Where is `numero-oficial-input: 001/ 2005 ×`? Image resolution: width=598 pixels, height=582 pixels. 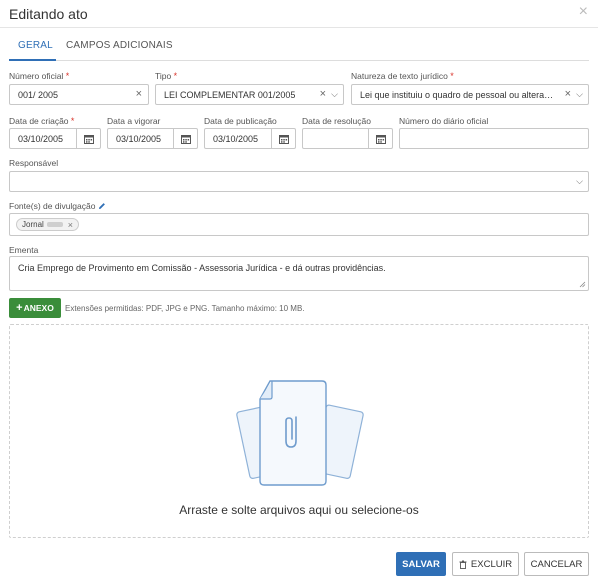
numero-oficial-input: 001/ 2005 × is located at coordinates (79, 94).